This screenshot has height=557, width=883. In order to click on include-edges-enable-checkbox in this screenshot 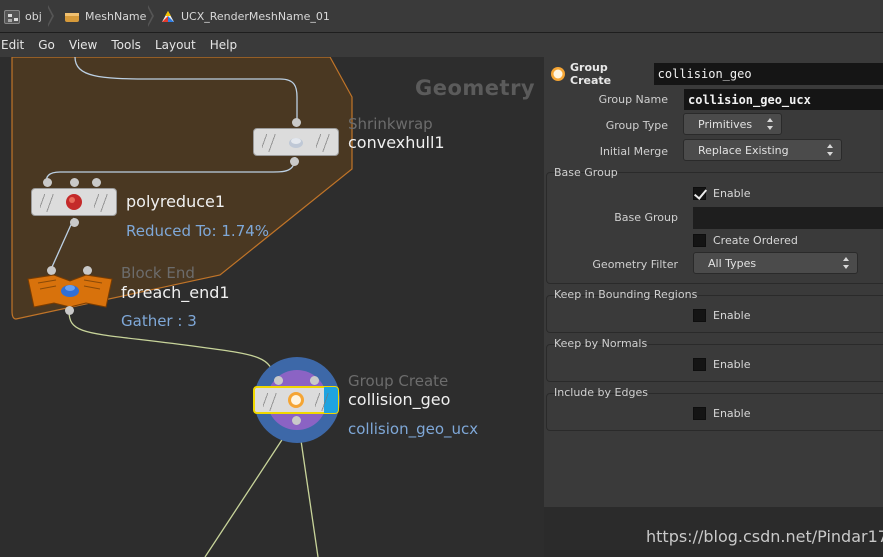, I will do `click(699, 413)`.